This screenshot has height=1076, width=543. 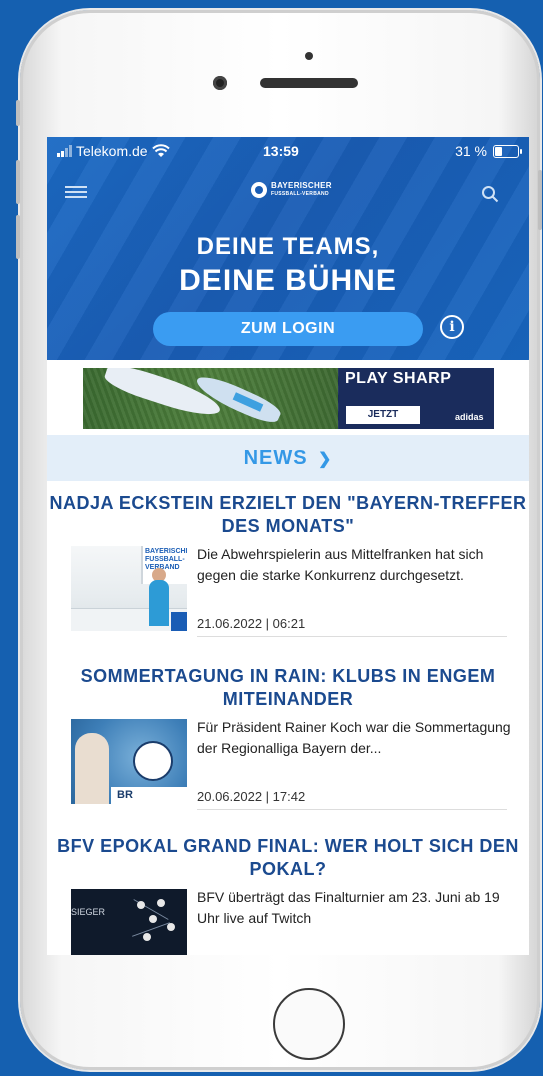 What do you see at coordinates (309, 56) in the screenshot?
I see `proximity-sensor` at bounding box center [309, 56].